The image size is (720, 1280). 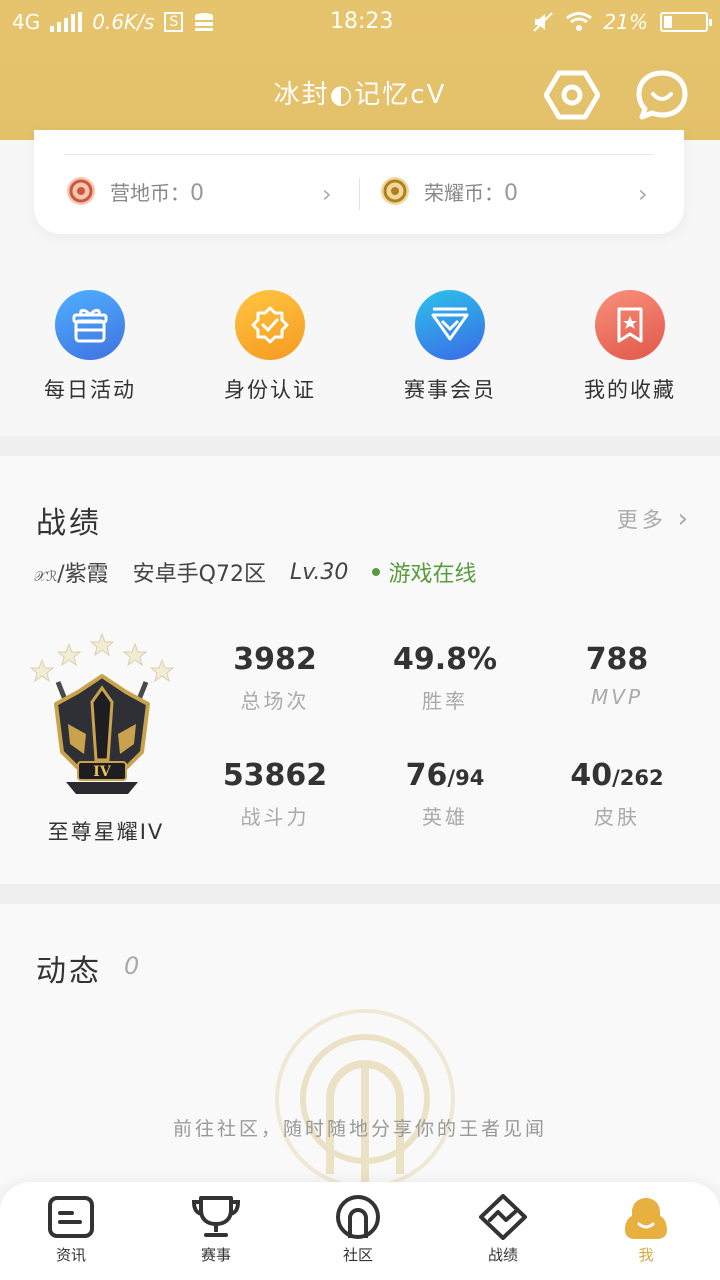 What do you see at coordinates (445, 659) in the screenshot?
I see `stat-value: 49.8%` at bounding box center [445, 659].